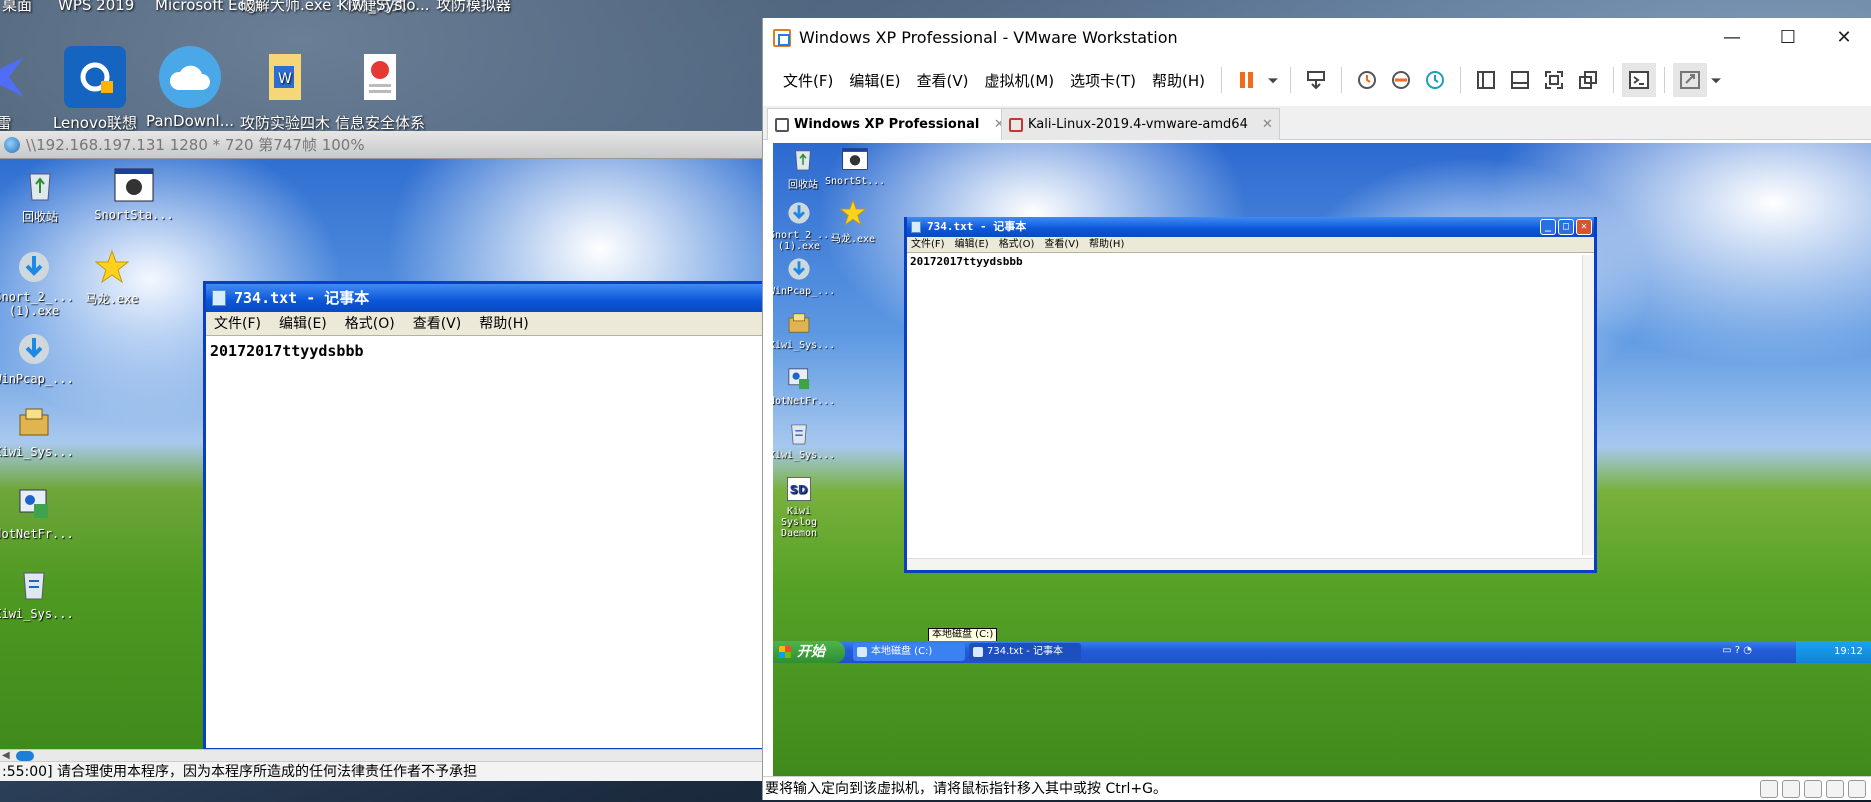 Image resolution: width=1871 pixels, height=802 pixels. Describe the element at coordinates (1273, 80) in the screenshot. I see `pause-dropdown` at that location.